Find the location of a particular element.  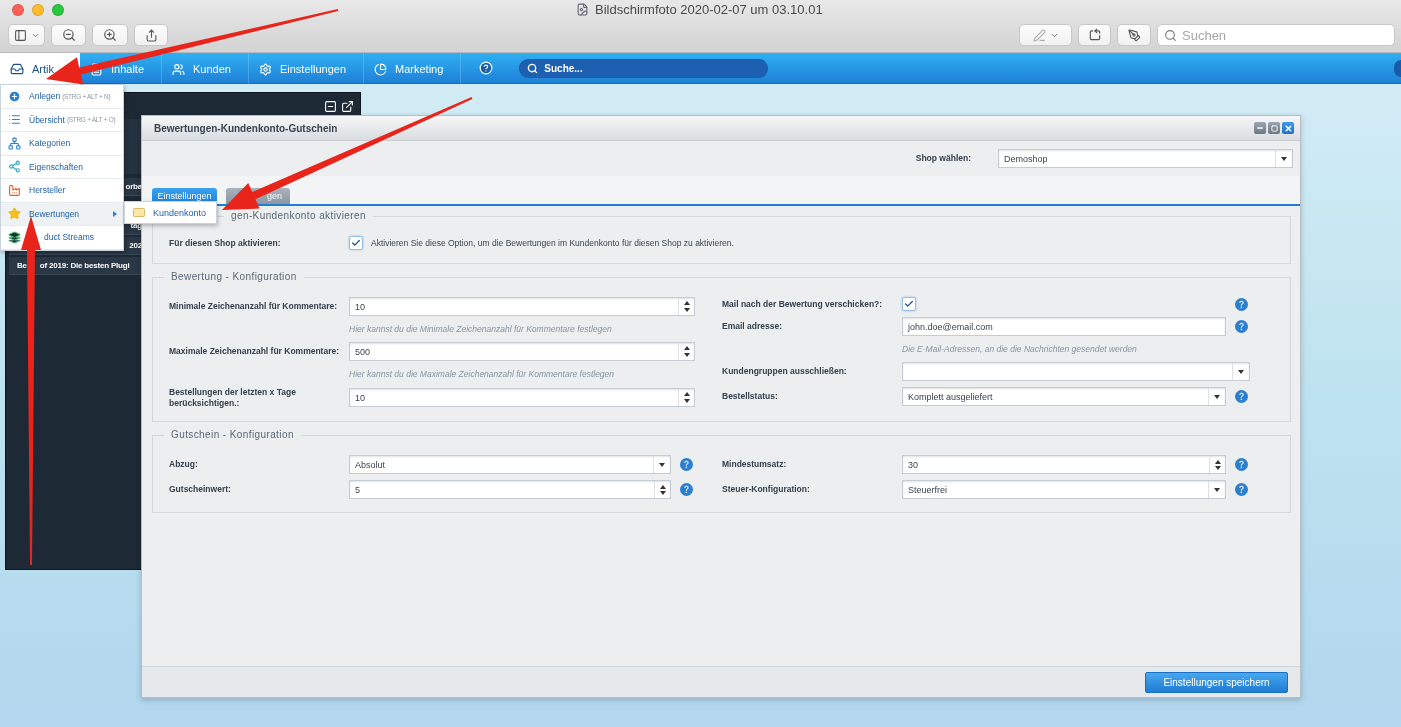

zoom-in-icon is located at coordinates (110, 35).